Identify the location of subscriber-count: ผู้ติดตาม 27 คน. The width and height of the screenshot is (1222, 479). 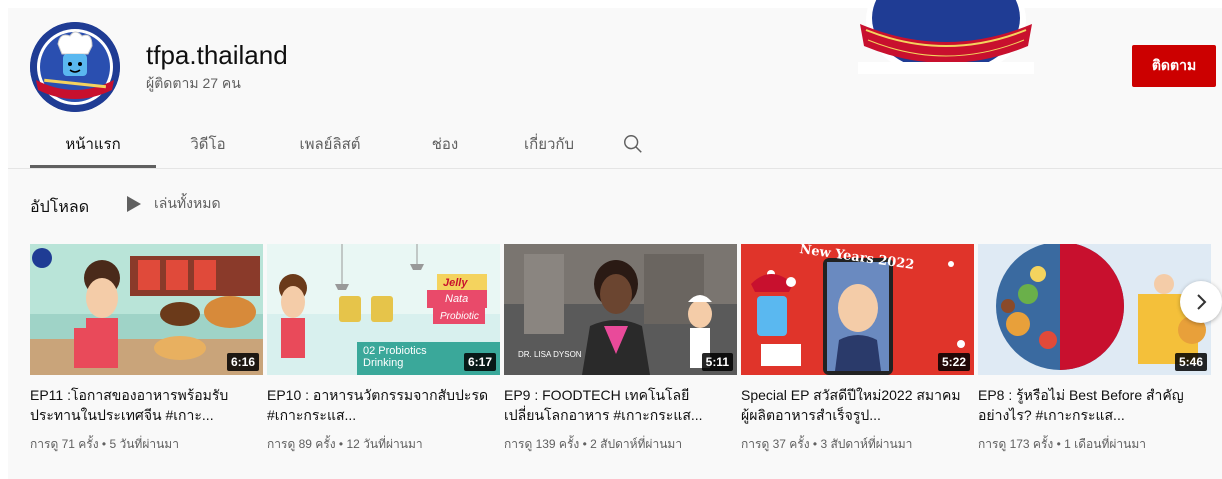
(193, 83).